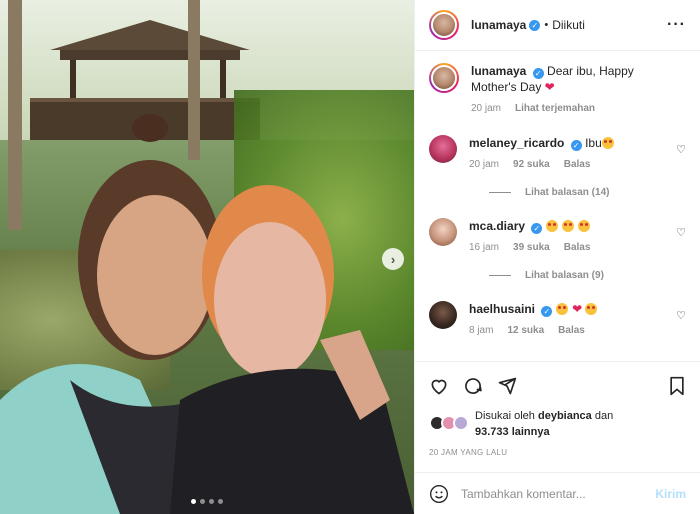 Image resolution: width=700 pixels, height=514 pixels. I want to click on comment-input, so click(551, 493).